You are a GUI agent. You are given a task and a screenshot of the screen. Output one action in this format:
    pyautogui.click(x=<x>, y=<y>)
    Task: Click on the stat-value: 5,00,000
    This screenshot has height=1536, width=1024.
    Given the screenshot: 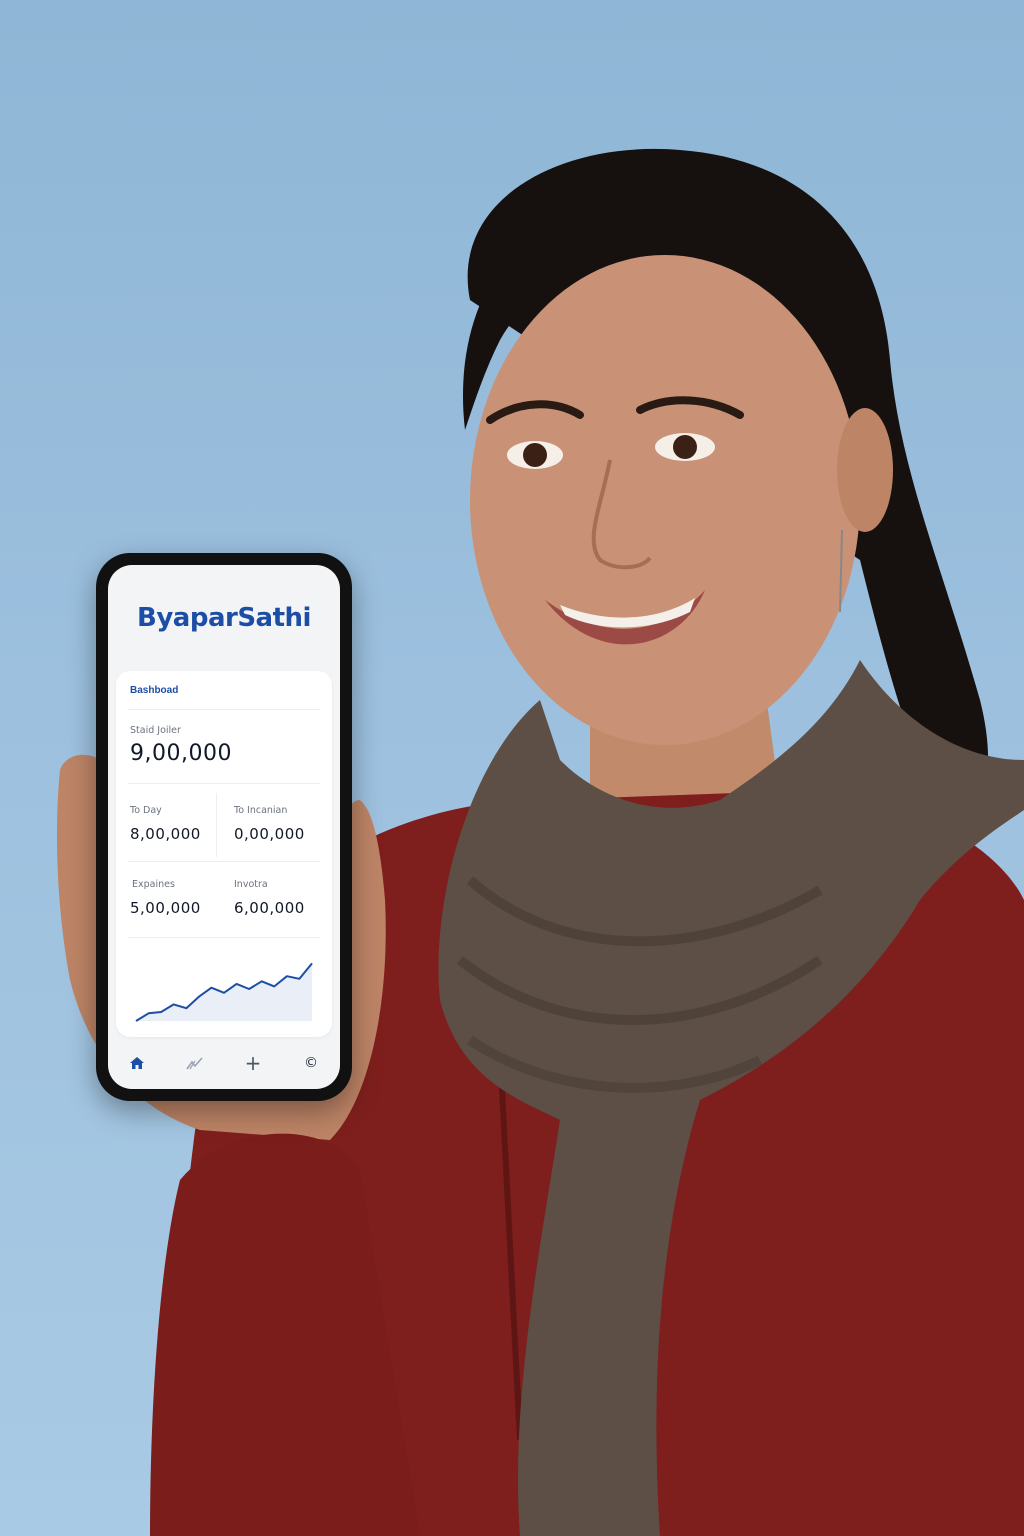 What is the action you would take?
    pyautogui.click(x=165, y=908)
    